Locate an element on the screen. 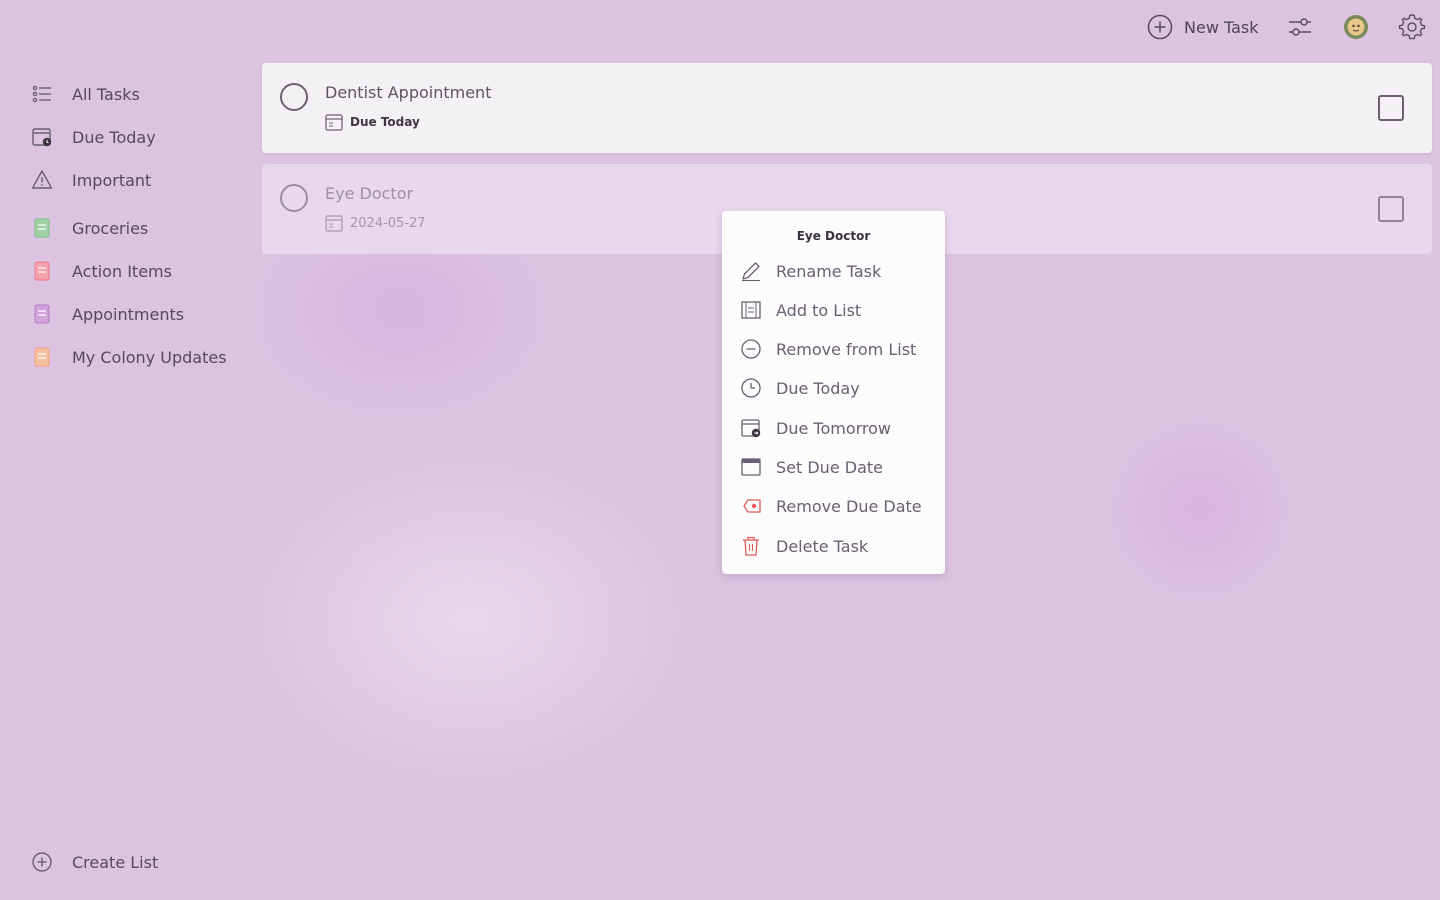 The width and height of the screenshot is (1440, 900). sidebar-item-appointments: Appointments is located at coordinates (135, 314).